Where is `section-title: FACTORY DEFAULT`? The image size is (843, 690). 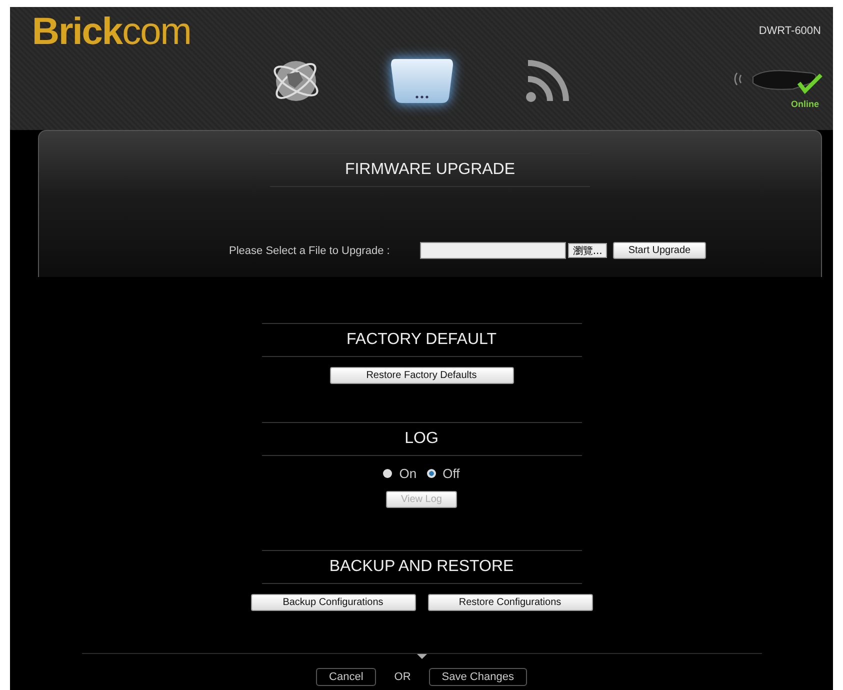 section-title: FACTORY DEFAULT is located at coordinates (422, 340).